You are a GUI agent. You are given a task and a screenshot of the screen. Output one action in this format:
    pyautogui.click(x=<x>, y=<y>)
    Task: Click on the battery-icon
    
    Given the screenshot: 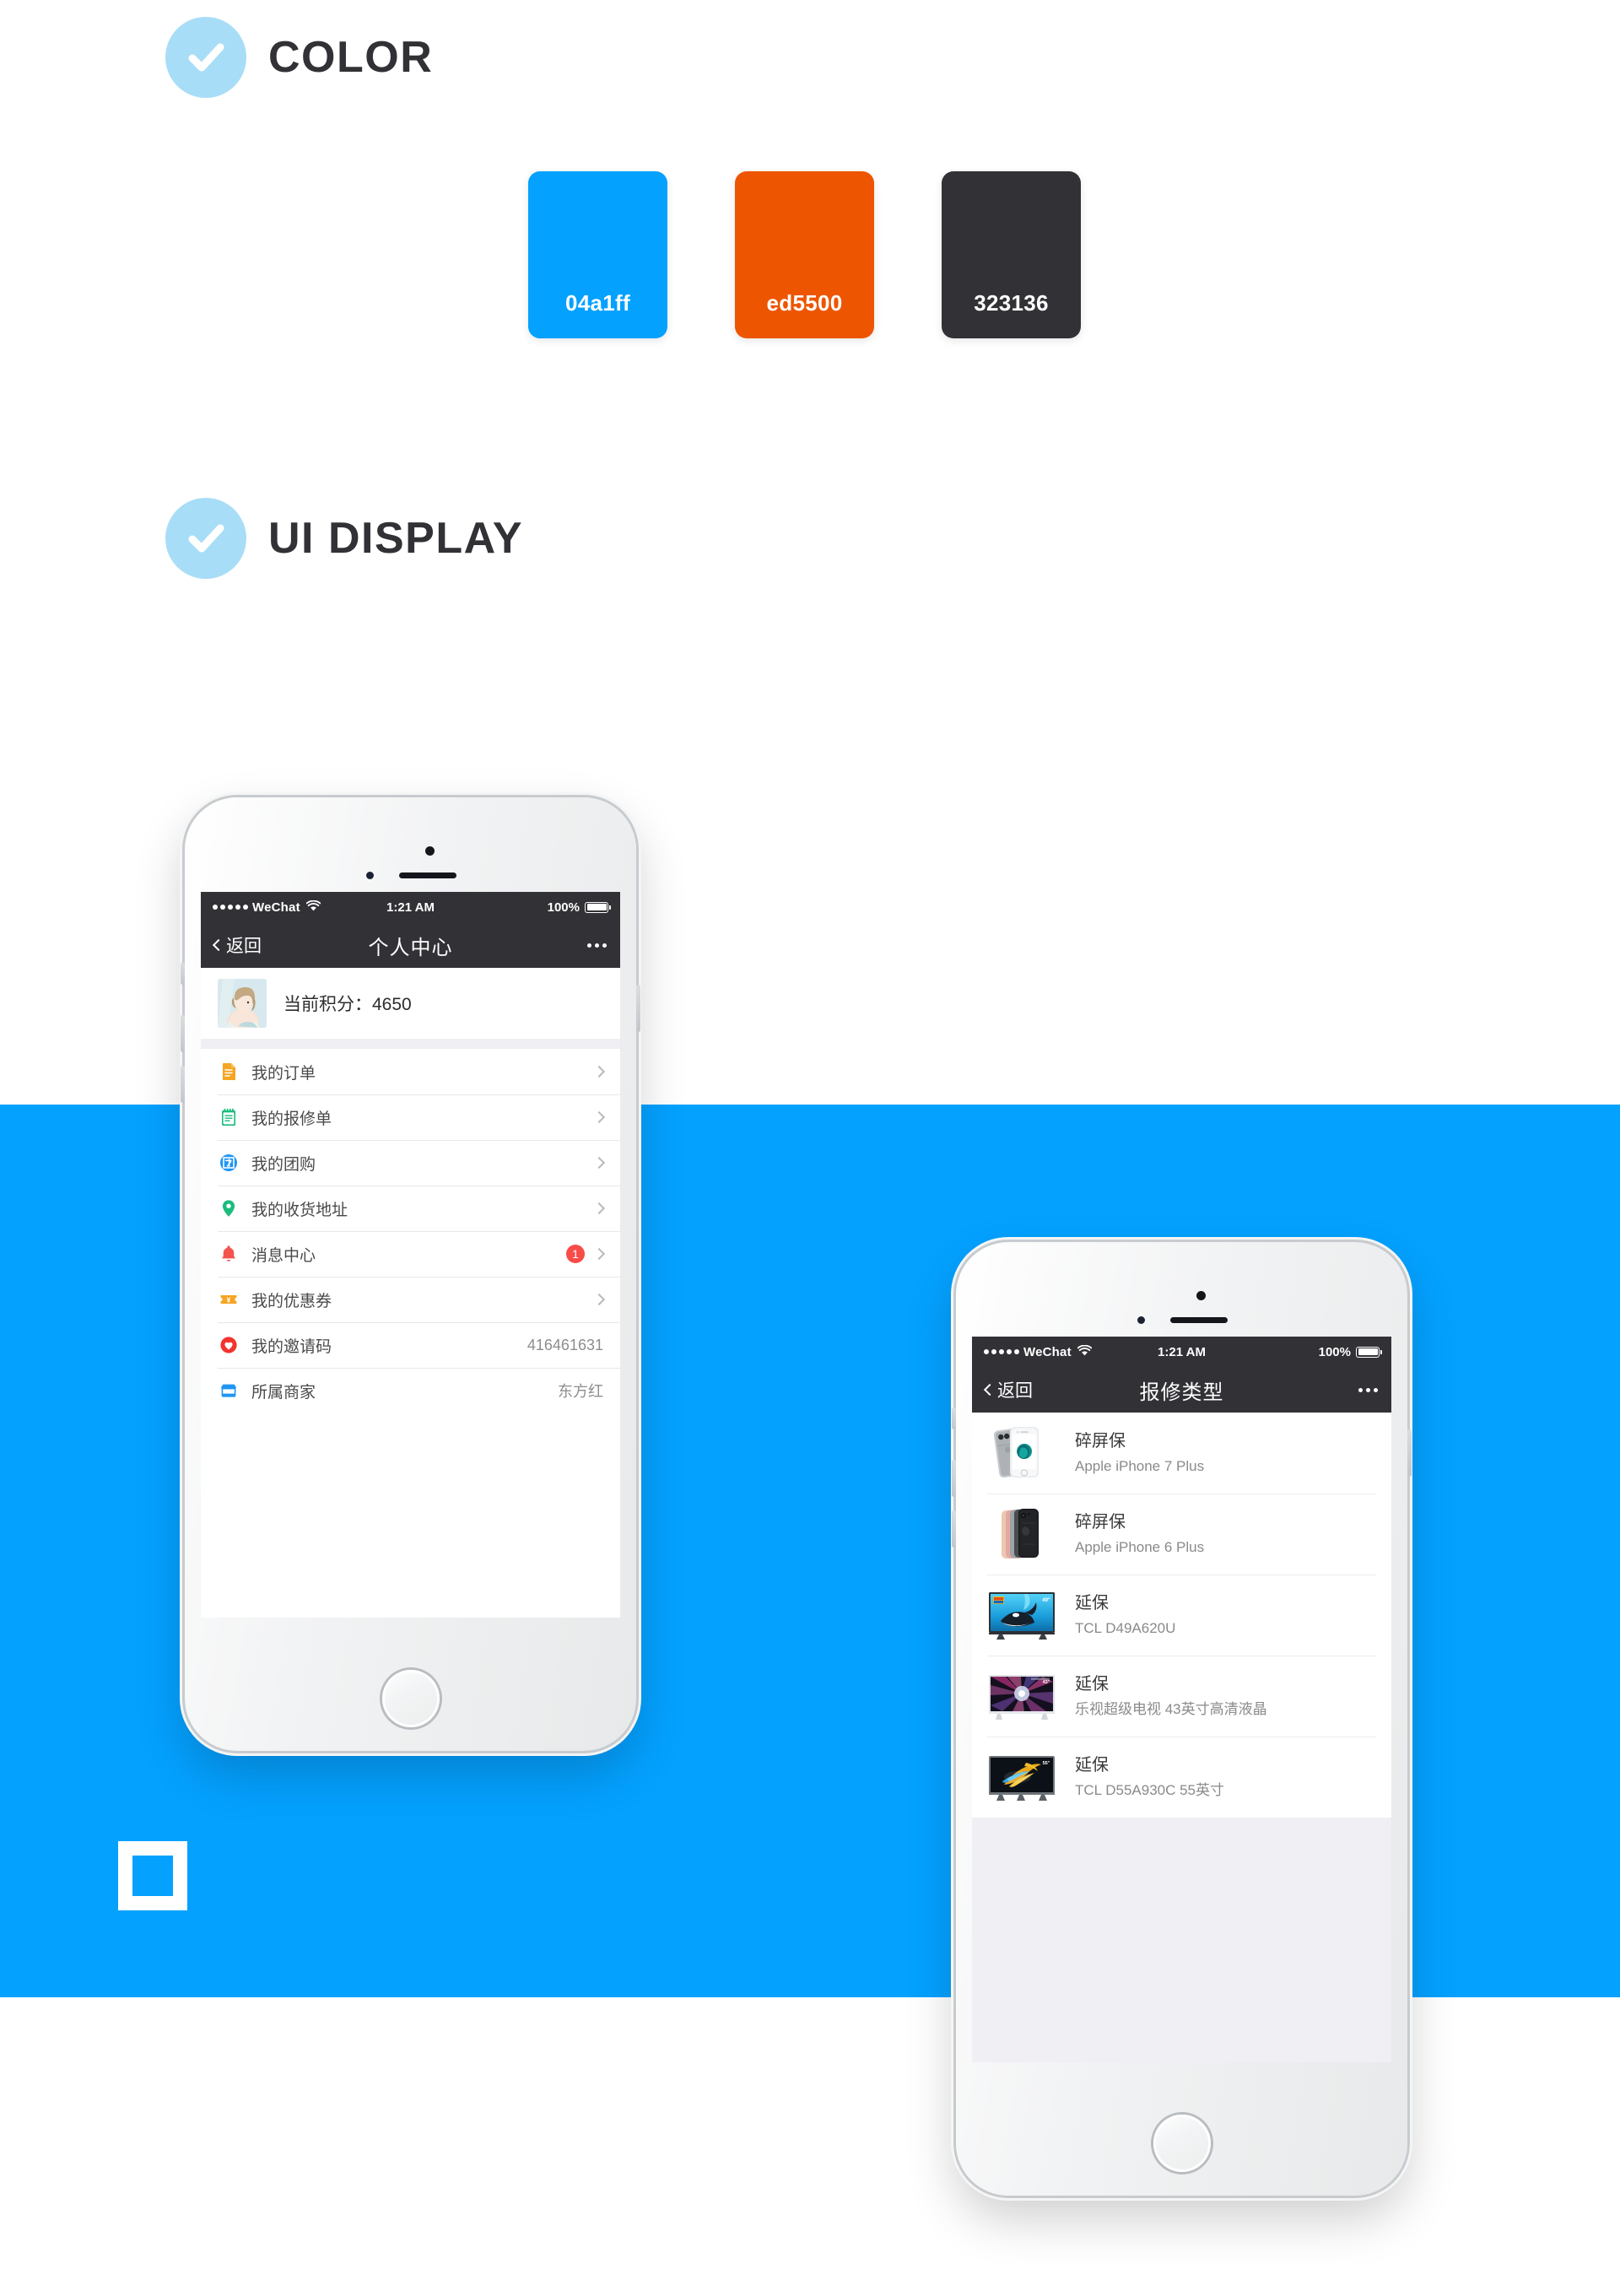 What is the action you would take?
    pyautogui.click(x=598, y=907)
    